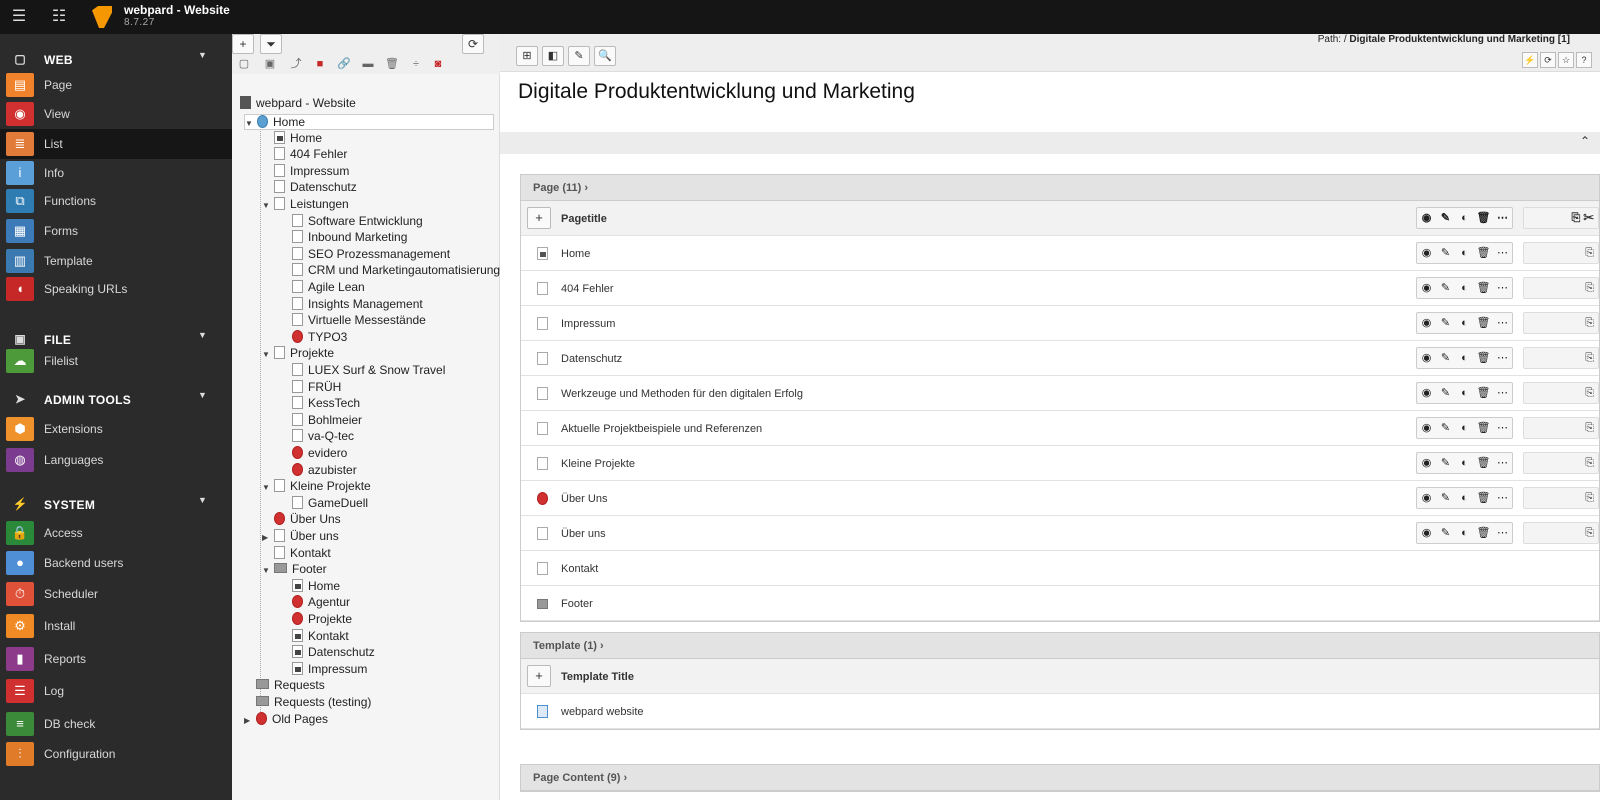  I want to click on content-table-heading: Page Content (9) ›, so click(1060, 778).